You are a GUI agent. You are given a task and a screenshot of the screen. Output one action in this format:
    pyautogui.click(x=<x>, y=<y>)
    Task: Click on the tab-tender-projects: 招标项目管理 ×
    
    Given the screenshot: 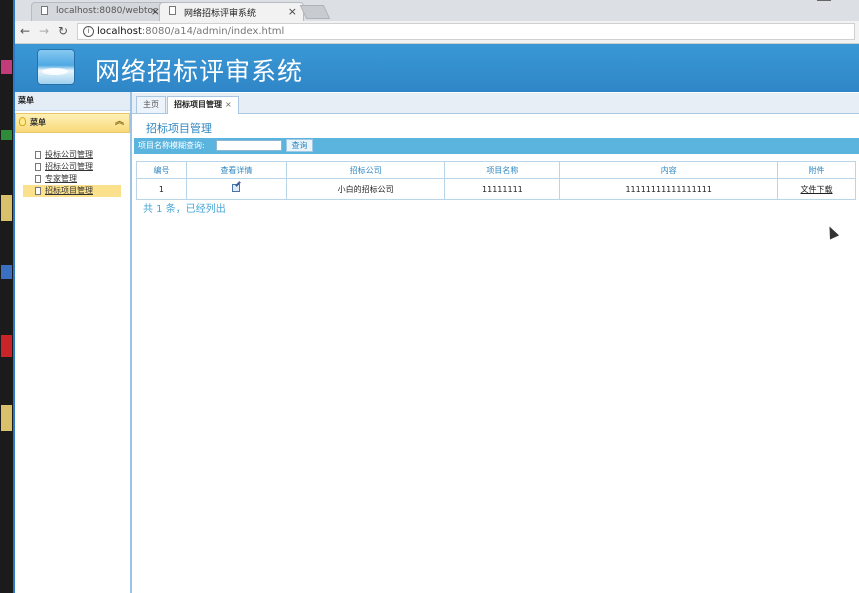 What is the action you would take?
    pyautogui.click(x=203, y=105)
    